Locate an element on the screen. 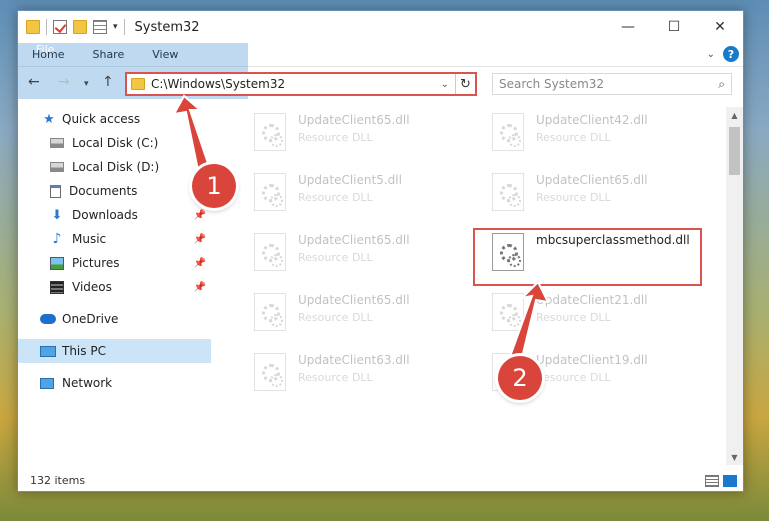  maximize-button: ☐ is located at coordinates (674, 26).